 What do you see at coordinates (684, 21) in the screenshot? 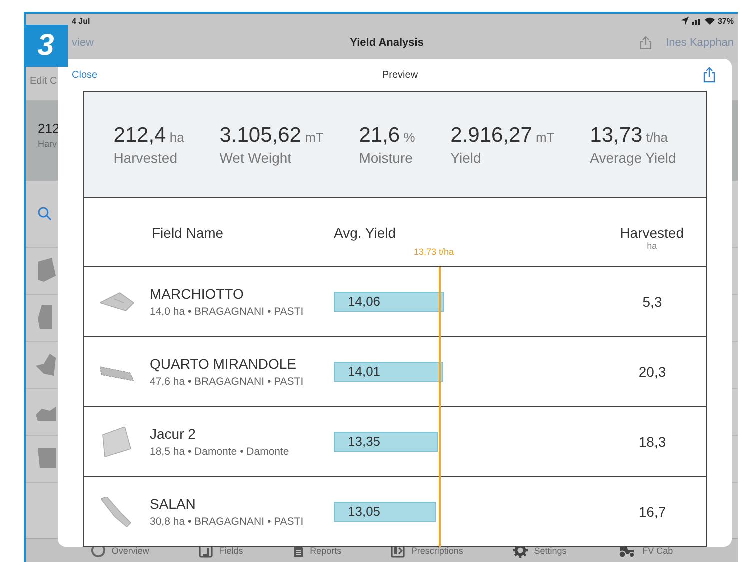
I see `location-icon` at bounding box center [684, 21].